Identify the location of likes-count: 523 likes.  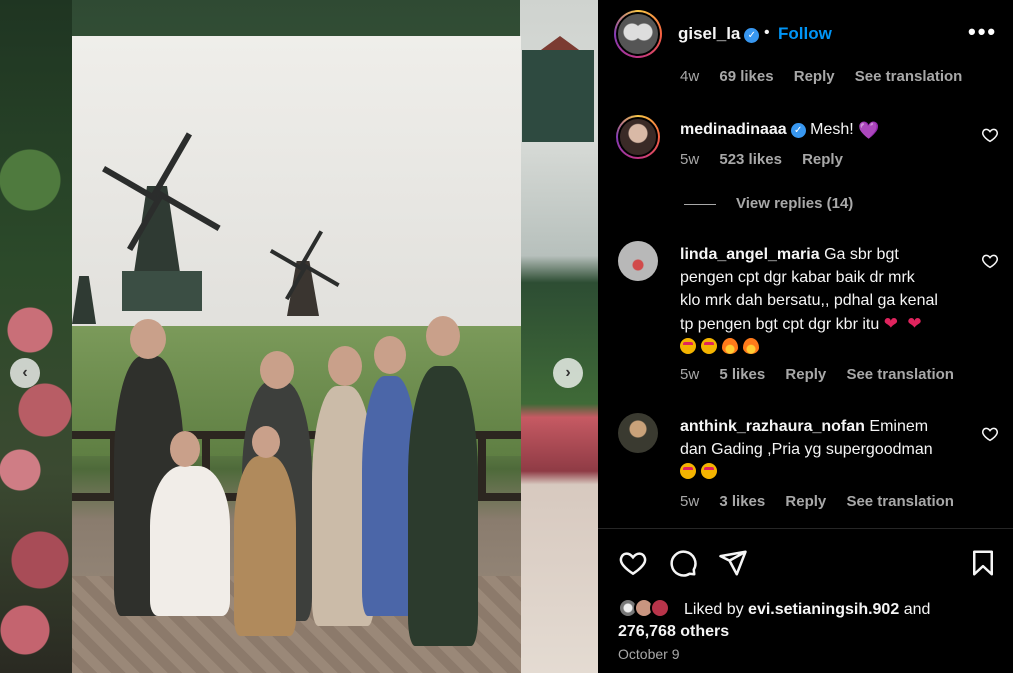
(750, 159).